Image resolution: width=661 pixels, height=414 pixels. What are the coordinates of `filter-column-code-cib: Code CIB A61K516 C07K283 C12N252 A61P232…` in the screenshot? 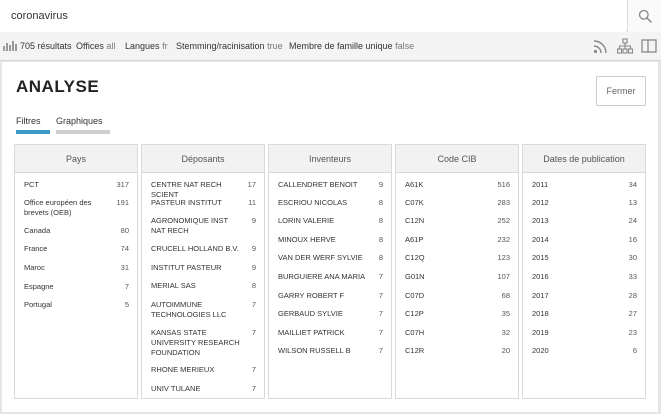 It's located at (457, 271).